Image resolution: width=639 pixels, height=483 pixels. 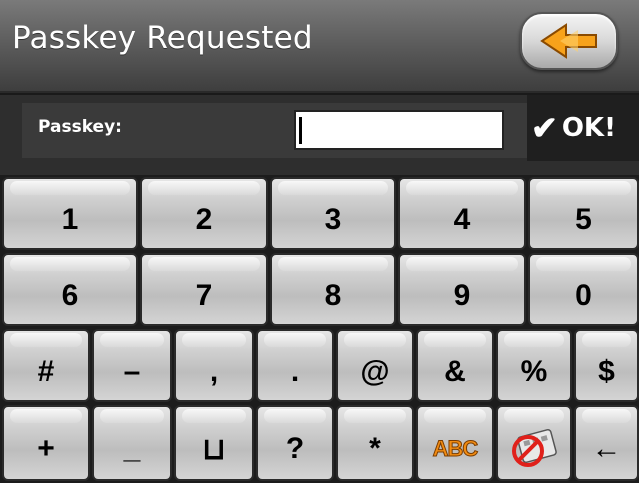 What do you see at coordinates (214, 365) in the screenshot?
I see `key-comma: ,` at bounding box center [214, 365].